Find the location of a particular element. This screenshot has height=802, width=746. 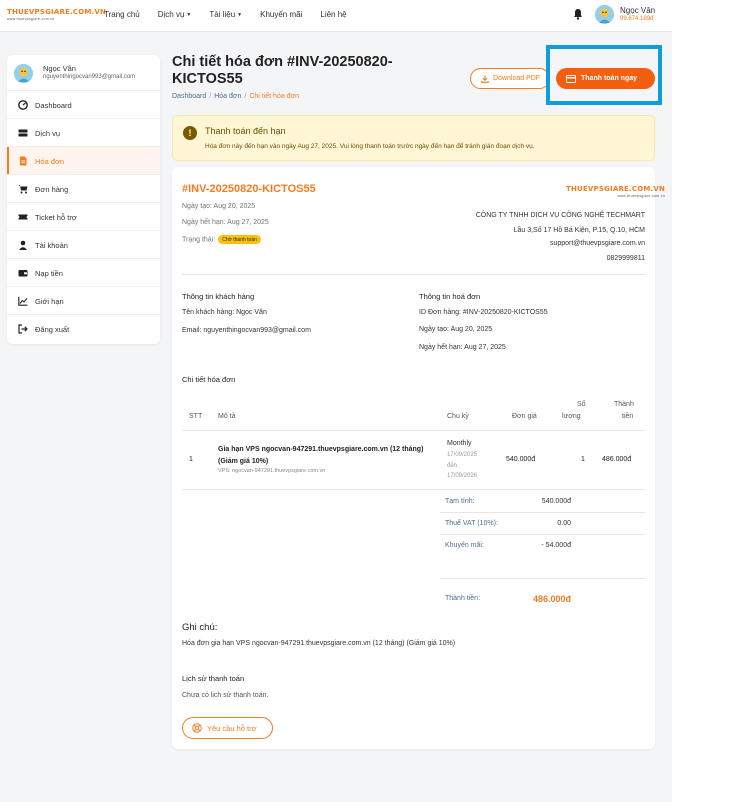

table-header-qty-line2: lượng is located at coordinates (571, 416).